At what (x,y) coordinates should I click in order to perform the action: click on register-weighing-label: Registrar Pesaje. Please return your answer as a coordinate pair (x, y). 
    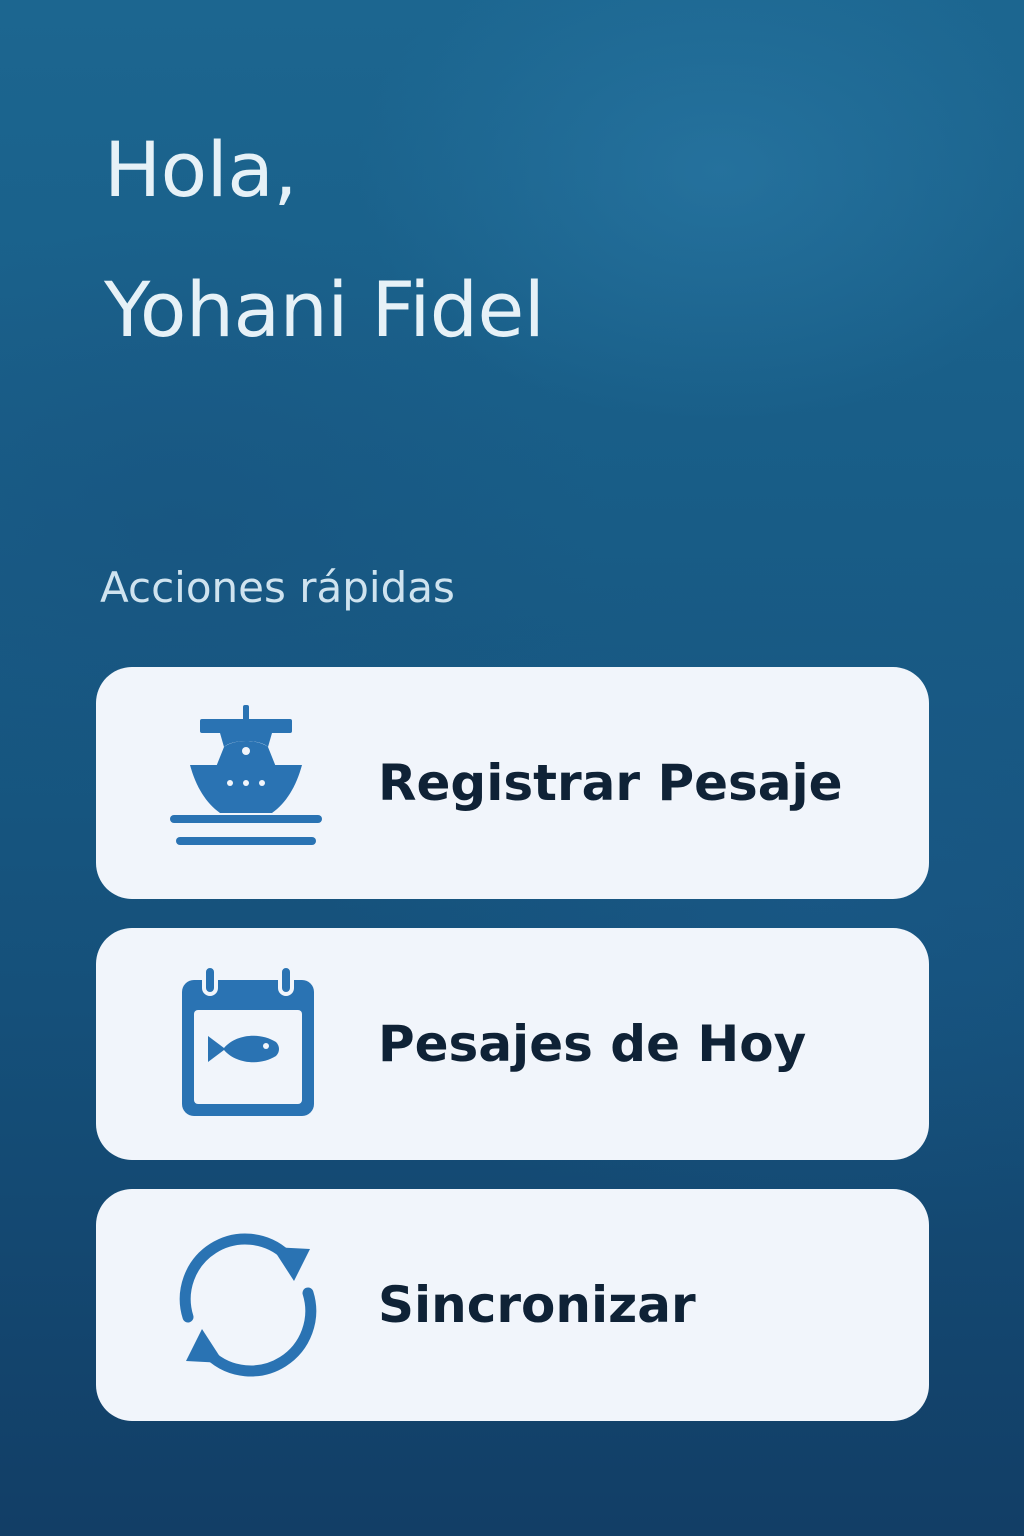
    Looking at the image, I should click on (610, 783).